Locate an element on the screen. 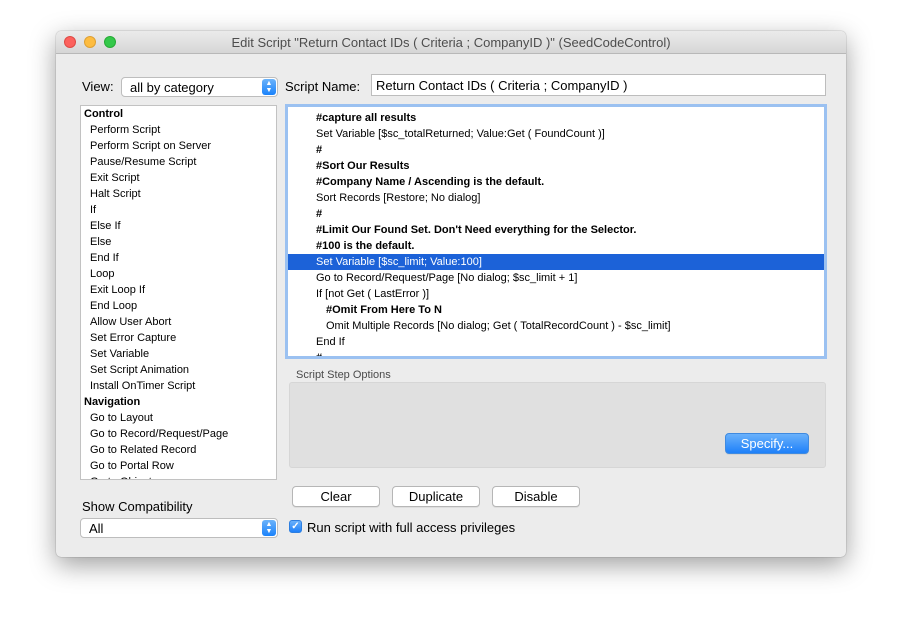  view-popup: all by category ▲ ▼ is located at coordinates (199, 87).